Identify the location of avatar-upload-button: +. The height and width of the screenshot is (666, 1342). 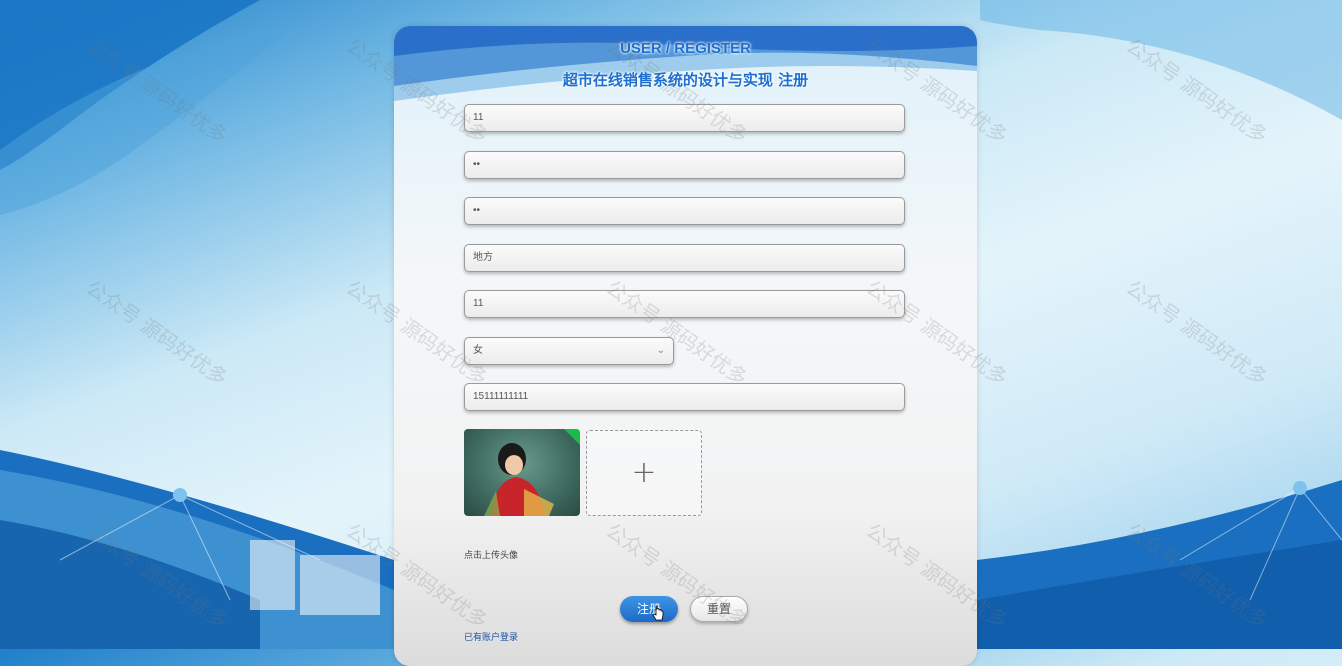
(644, 473).